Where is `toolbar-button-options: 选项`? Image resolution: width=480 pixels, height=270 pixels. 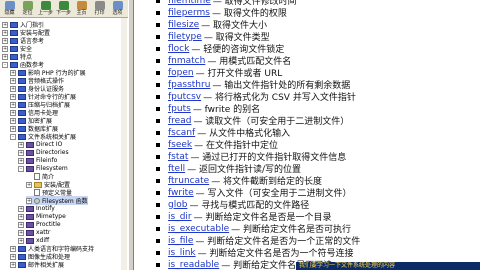 toolbar-button-options: 选项 is located at coordinates (117, 8).